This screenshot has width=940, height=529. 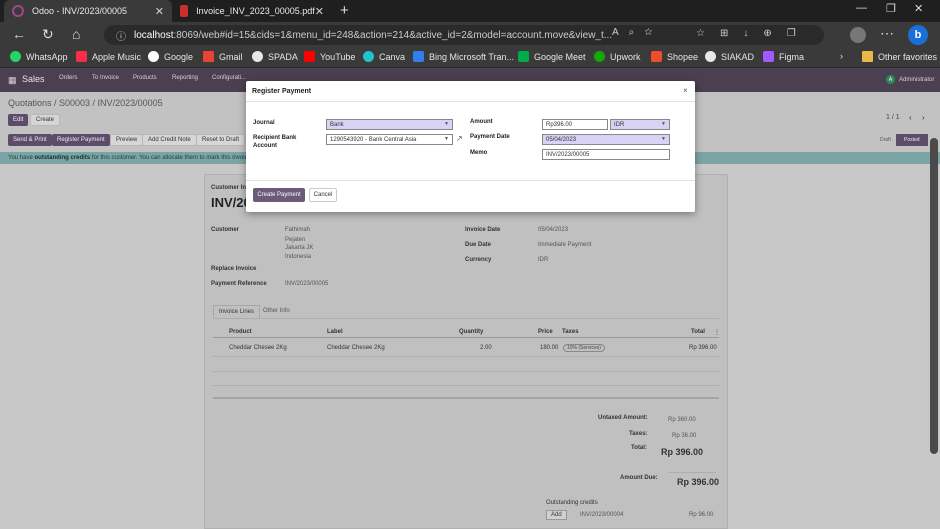 What do you see at coordinates (606, 139) in the screenshot?
I see `payment-date-input: 05/04/2023 ▼` at bounding box center [606, 139].